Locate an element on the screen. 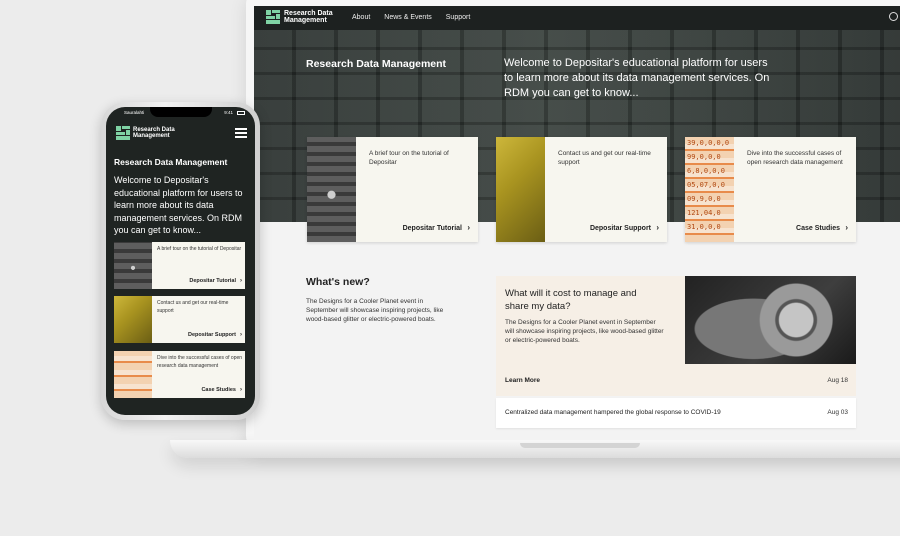 The image size is (900, 536). phone-status-bar: Sauralahti 9:41 is located at coordinates (180, 113).